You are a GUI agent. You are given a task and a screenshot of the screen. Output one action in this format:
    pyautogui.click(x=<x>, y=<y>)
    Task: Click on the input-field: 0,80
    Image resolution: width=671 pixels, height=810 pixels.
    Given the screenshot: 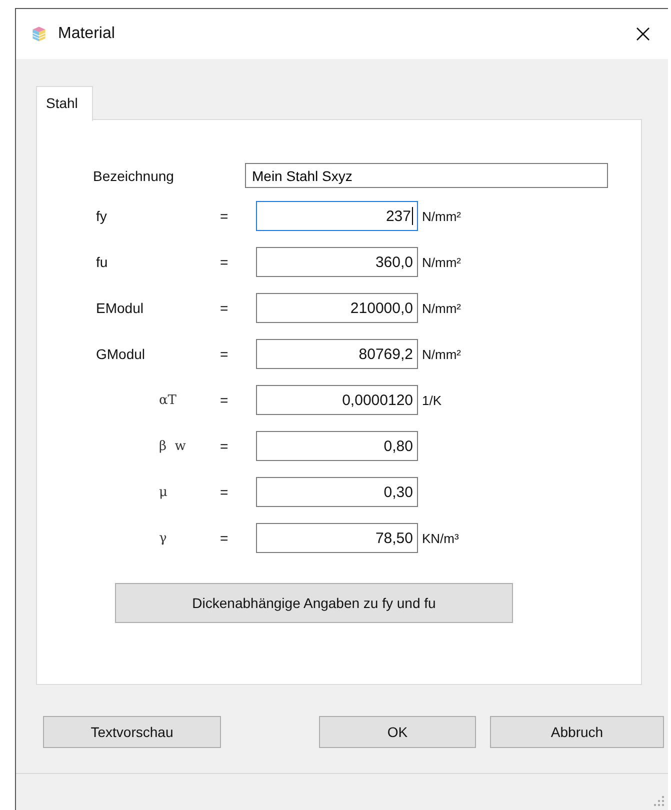 What is the action you would take?
    pyautogui.click(x=337, y=446)
    